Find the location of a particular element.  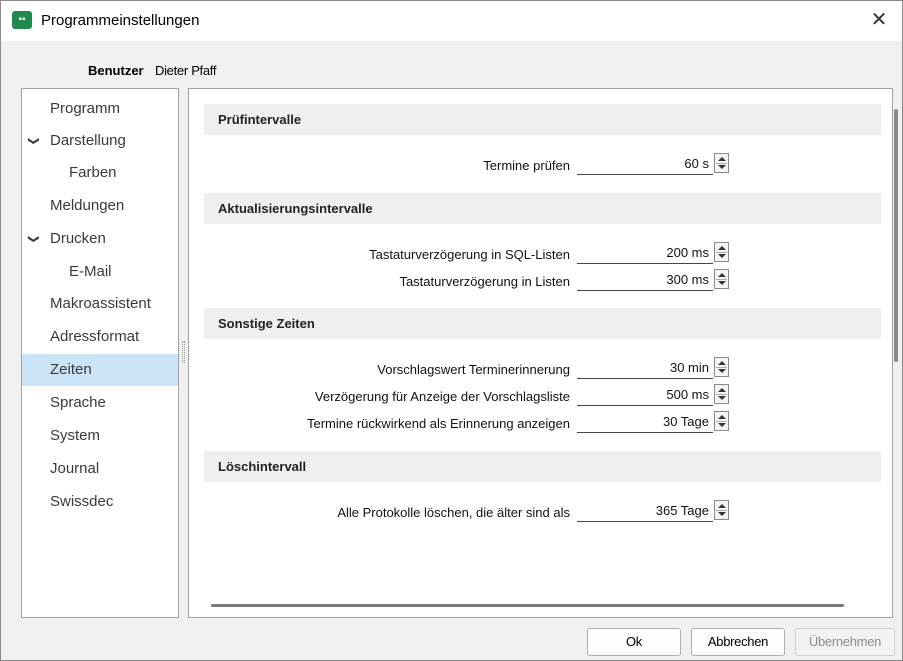

nav-item-journal: Journal is located at coordinates (100, 469).